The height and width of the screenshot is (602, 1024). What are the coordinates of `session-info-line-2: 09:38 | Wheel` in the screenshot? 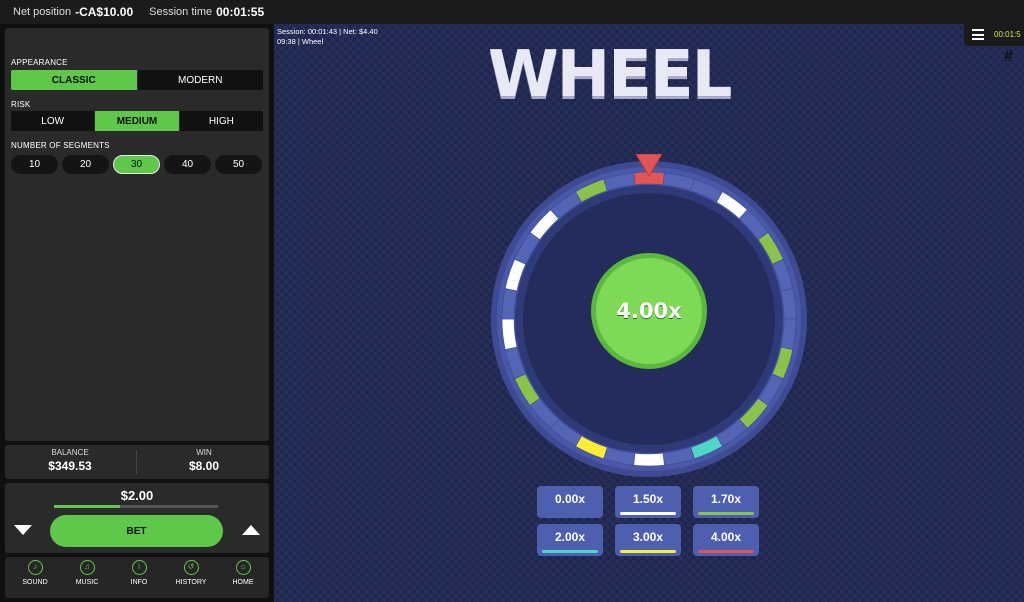 It's located at (300, 41).